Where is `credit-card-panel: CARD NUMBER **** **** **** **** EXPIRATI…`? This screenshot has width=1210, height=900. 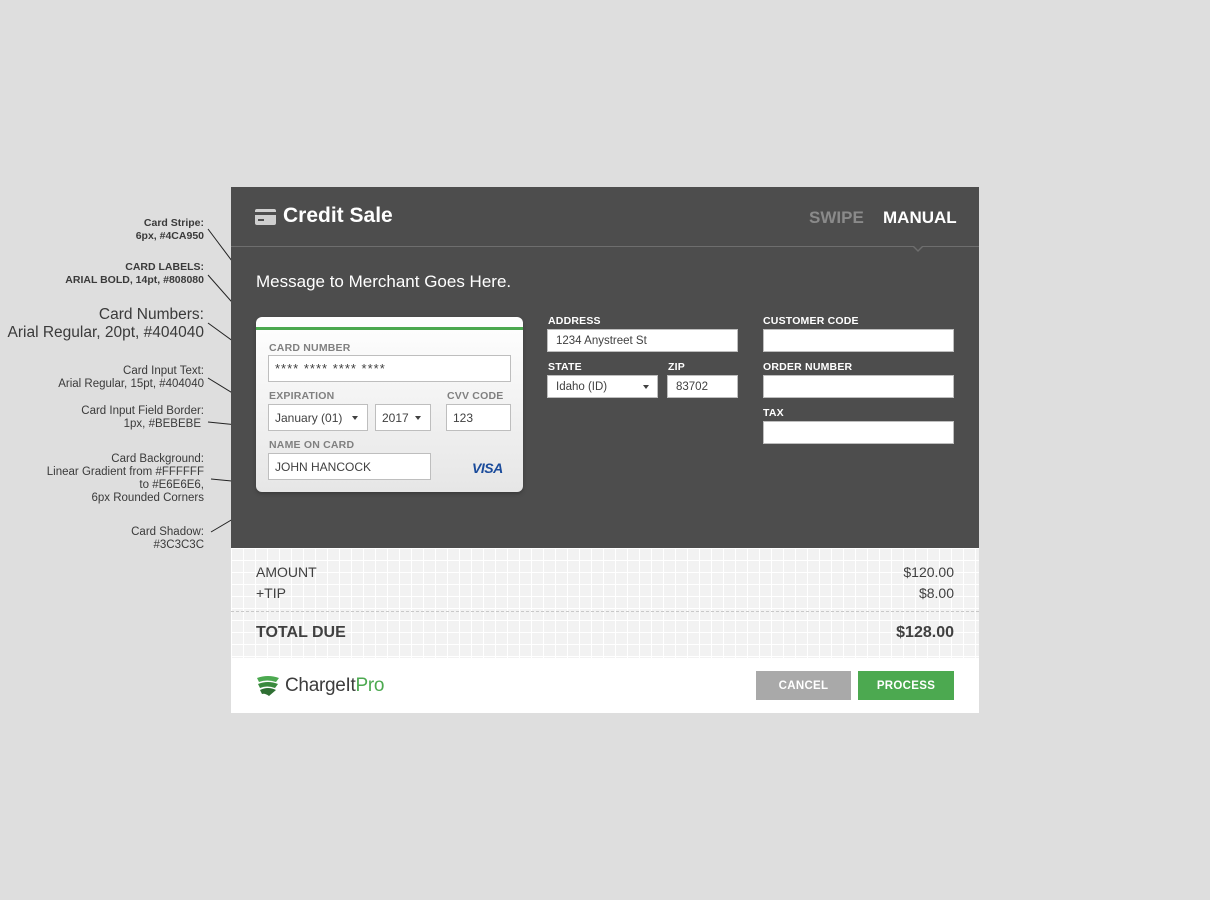
credit-card-panel: CARD NUMBER **** **** **** **** EXPIRATI… is located at coordinates (389, 404).